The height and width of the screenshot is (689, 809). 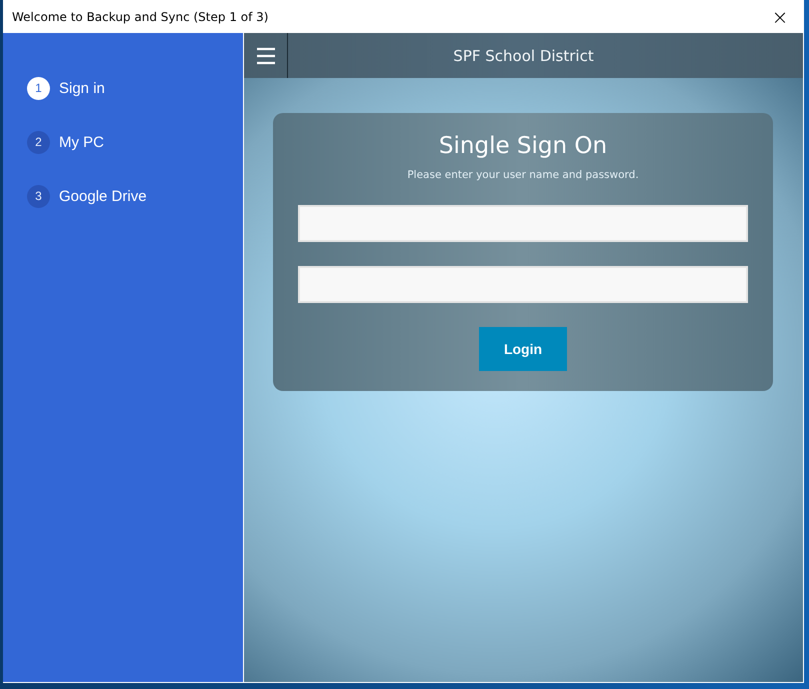 I want to click on password-field, so click(x=523, y=284).